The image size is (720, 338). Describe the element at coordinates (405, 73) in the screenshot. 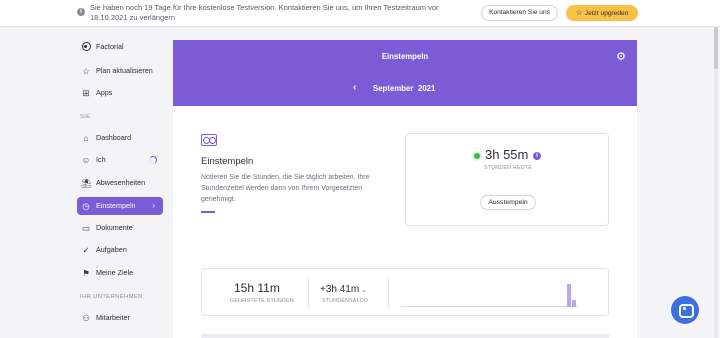

I see `panel-header: Einstempeln ⚙ ‹ September 2021` at that location.